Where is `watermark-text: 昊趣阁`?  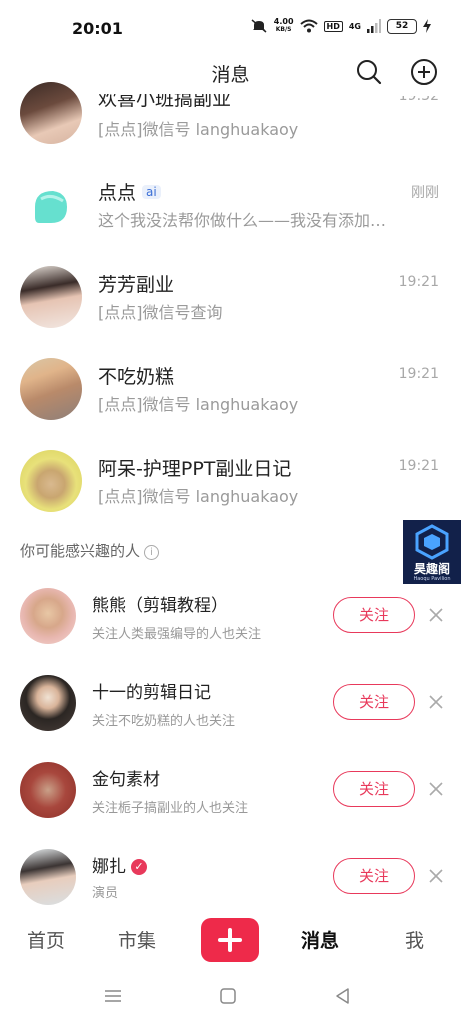 watermark-text: 昊趣阁 is located at coordinates (431, 569).